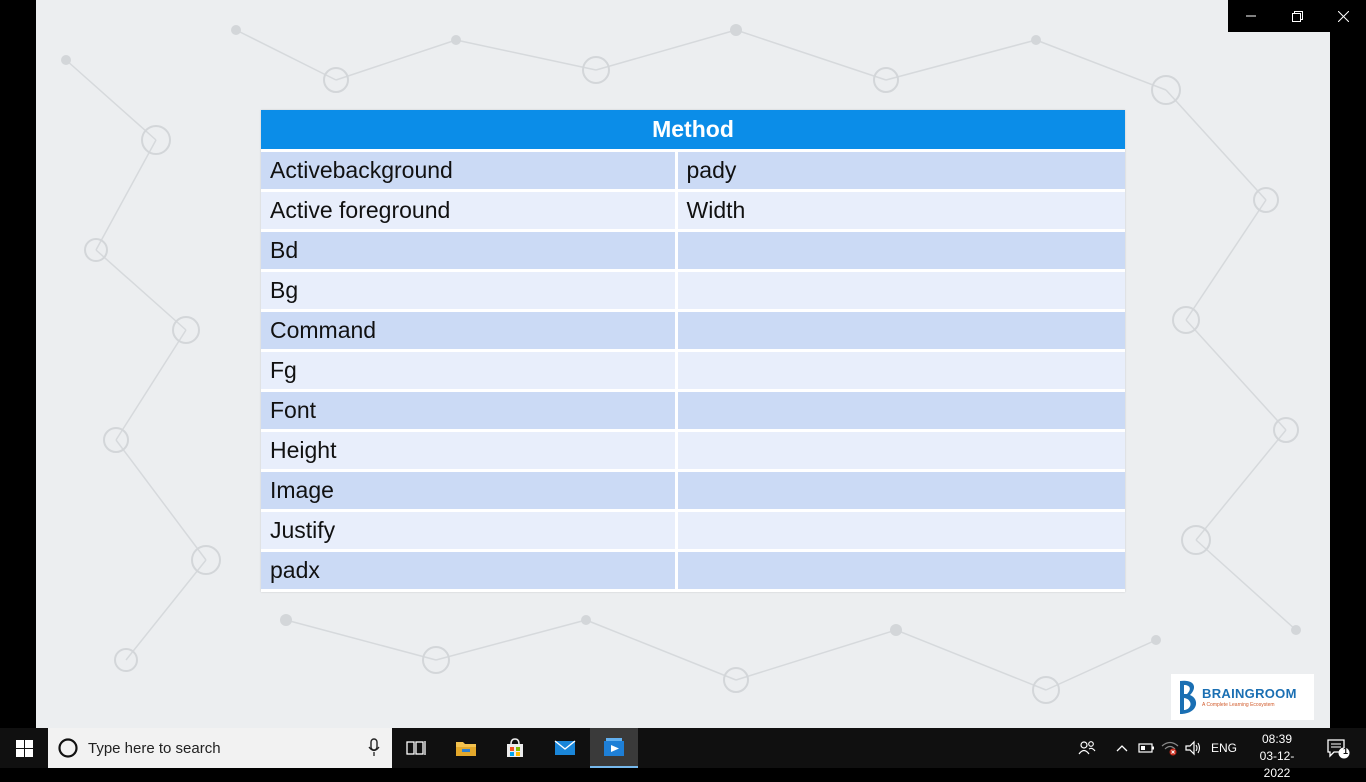 This screenshot has height=782, width=1366. I want to click on window-controls, so click(1297, 16).